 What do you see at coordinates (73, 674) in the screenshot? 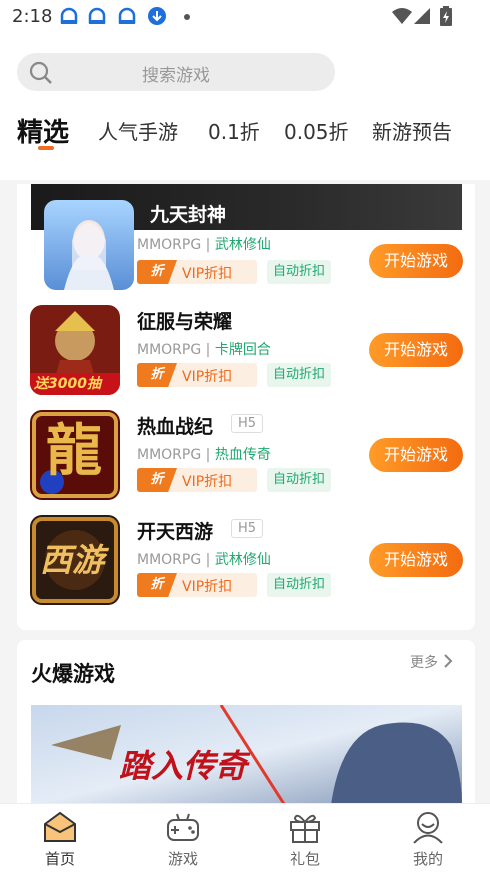
I see `section-title: 火爆游戏` at bounding box center [73, 674].